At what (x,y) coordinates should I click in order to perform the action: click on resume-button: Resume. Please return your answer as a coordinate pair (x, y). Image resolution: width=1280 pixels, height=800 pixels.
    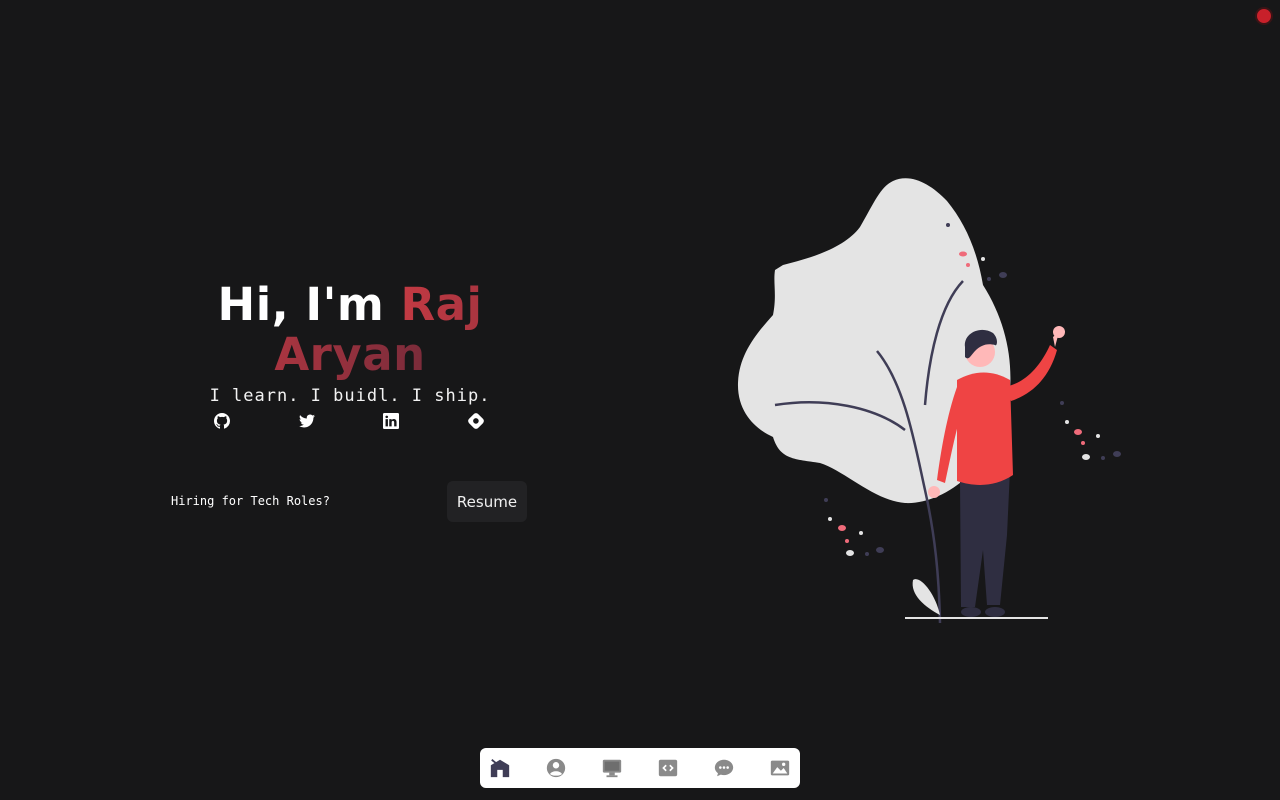
    Looking at the image, I should click on (487, 501).